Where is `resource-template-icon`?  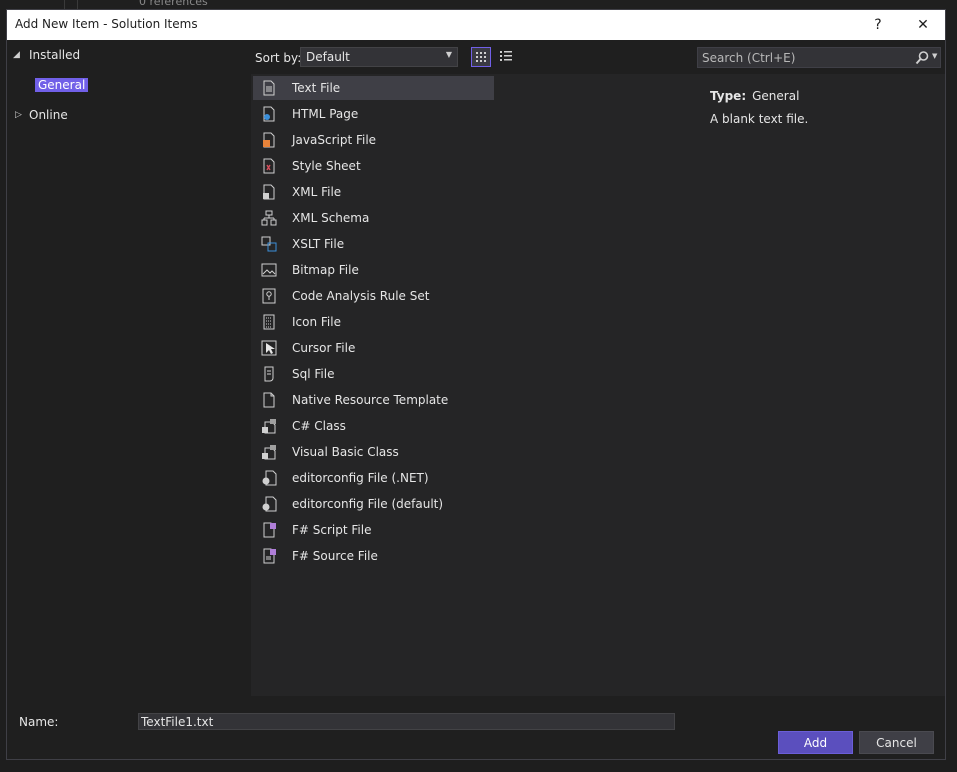 resource-template-icon is located at coordinates (269, 400).